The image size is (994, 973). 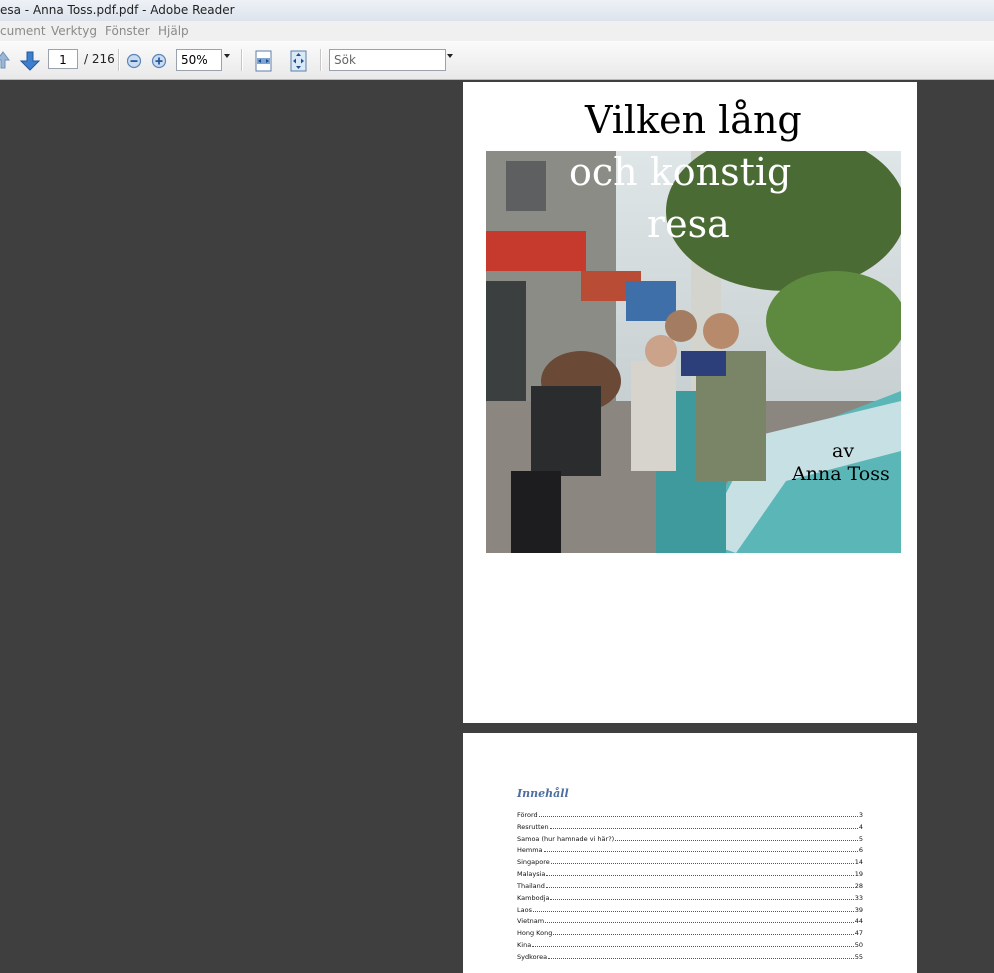 What do you see at coordinates (841, 474) in the screenshot?
I see `cover-author: Anna Toss` at bounding box center [841, 474].